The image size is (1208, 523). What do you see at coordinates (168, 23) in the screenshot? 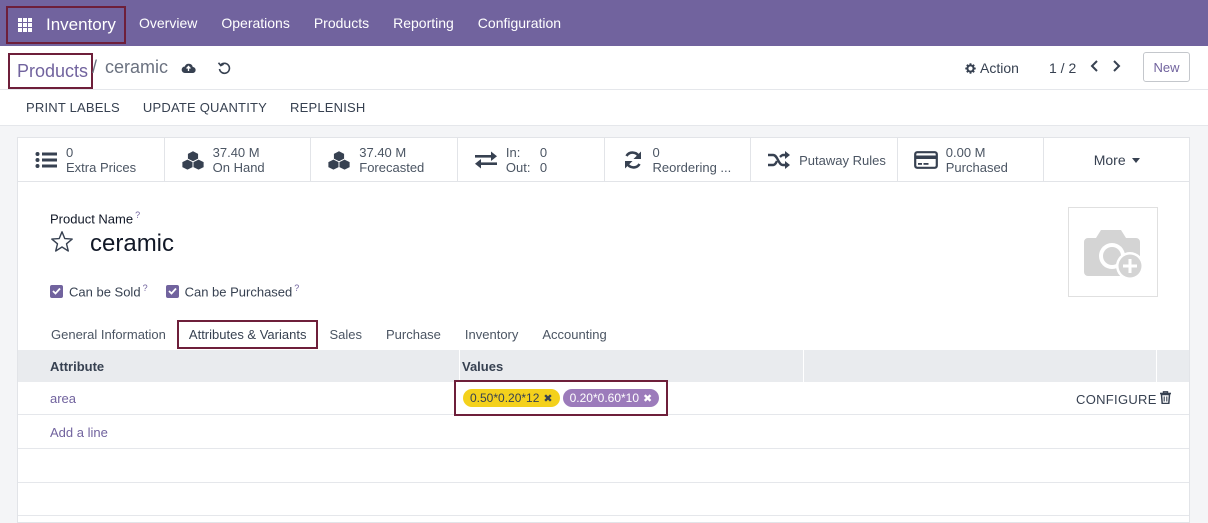
I see `menu-overview: Overview` at bounding box center [168, 23].